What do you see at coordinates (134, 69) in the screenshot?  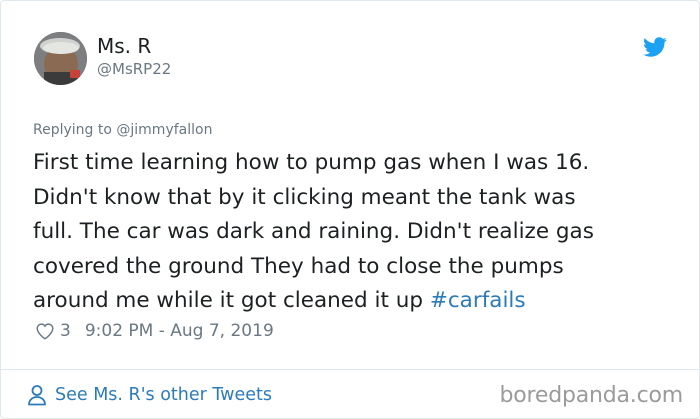 I see `author-handle: @MsRP22` at bounding box center [134, 69].